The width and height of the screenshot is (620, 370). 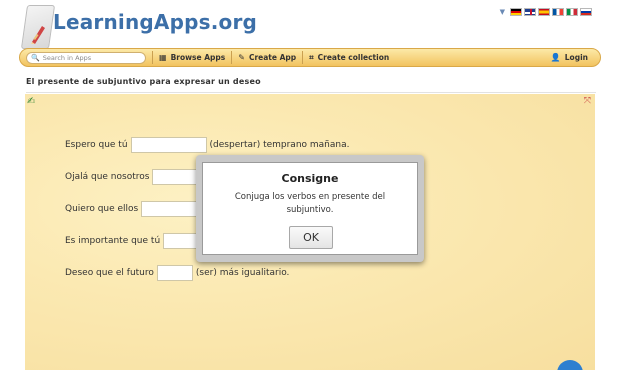 I want to click on flag-es-icon, so click(x=544, y=12).